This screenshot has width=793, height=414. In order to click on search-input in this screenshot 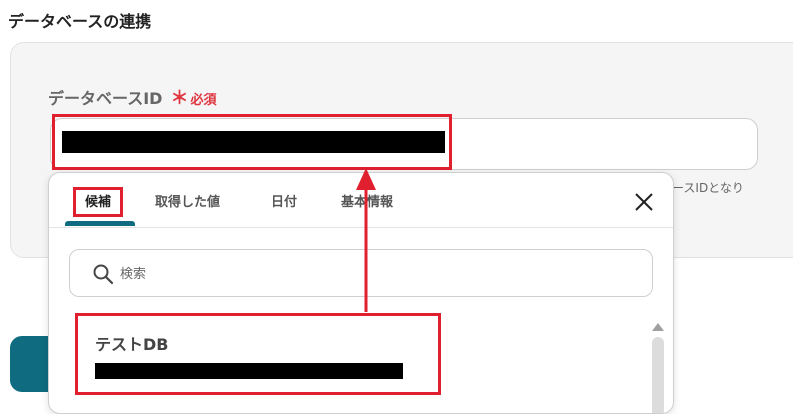, I will do `click(380, 274)`.